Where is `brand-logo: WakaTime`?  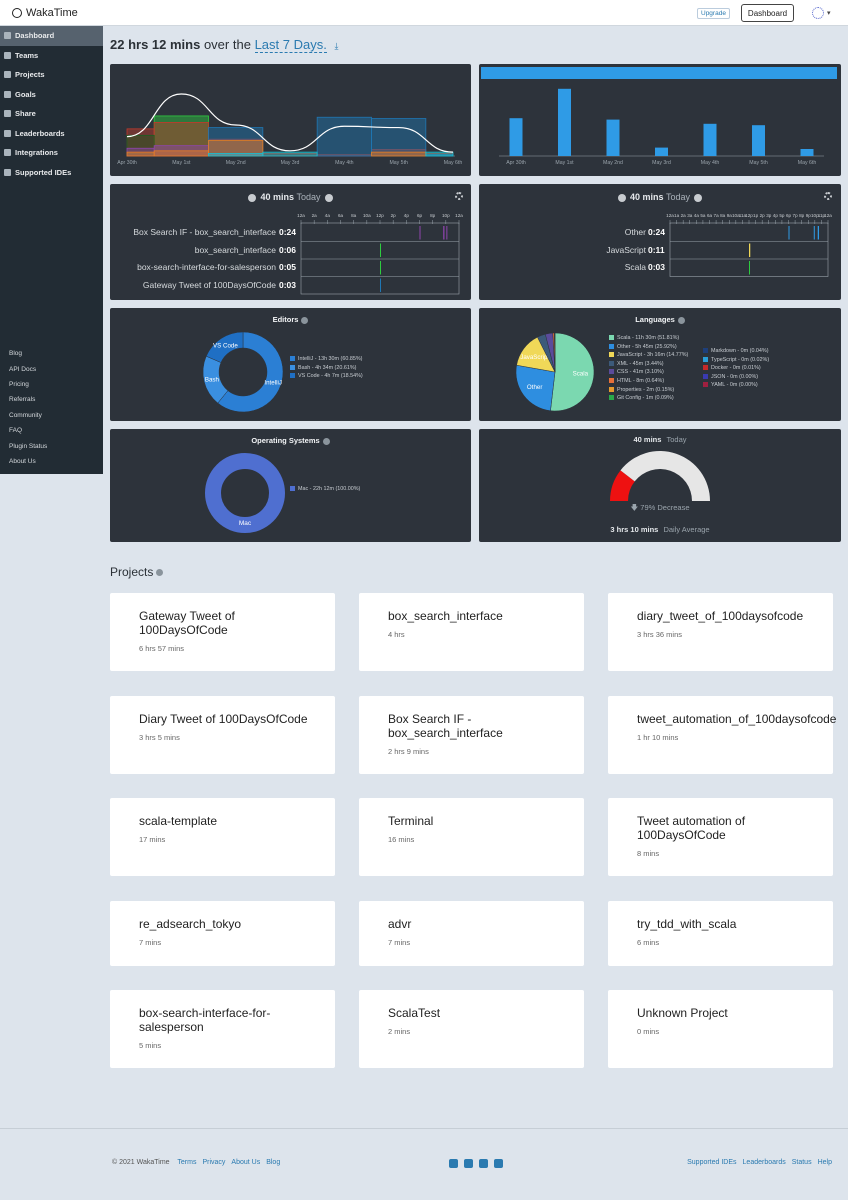
brand-logo: WakaTime is located at coordinates (45, 13).